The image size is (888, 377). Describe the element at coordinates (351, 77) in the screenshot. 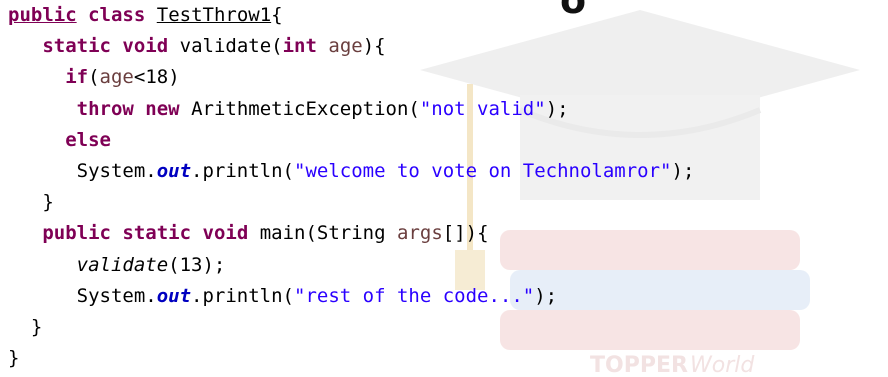

I see `code-line-3: if(age<18)` at that location.